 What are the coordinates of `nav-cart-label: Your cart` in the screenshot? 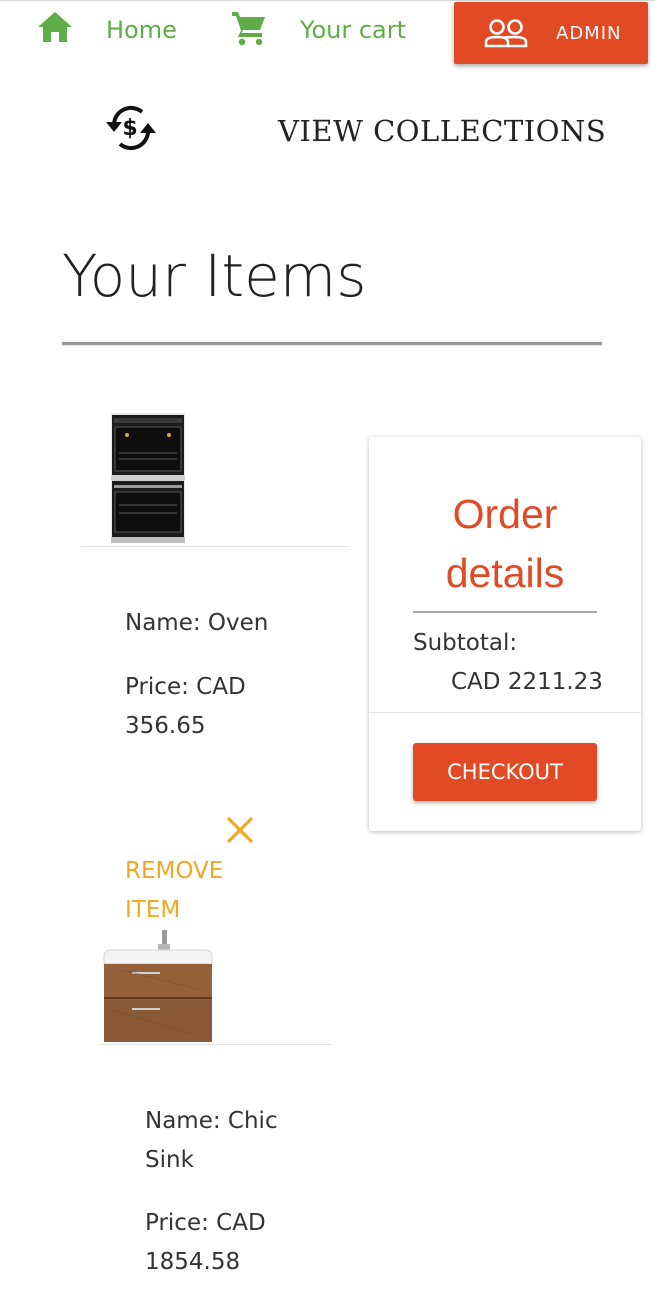 It's located at (353, 30).